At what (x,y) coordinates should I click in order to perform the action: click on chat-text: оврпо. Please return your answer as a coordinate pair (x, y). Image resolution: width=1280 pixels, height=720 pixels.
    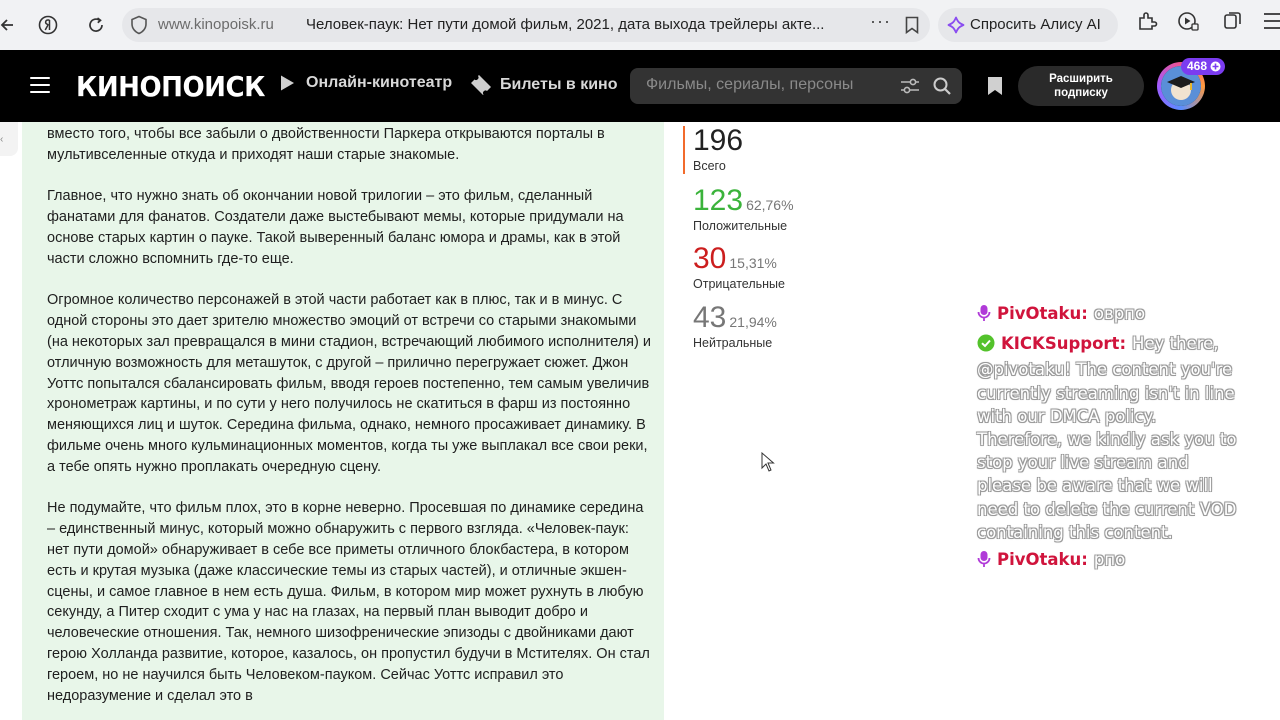
    Looking at the image, I should click on (1119, 313).